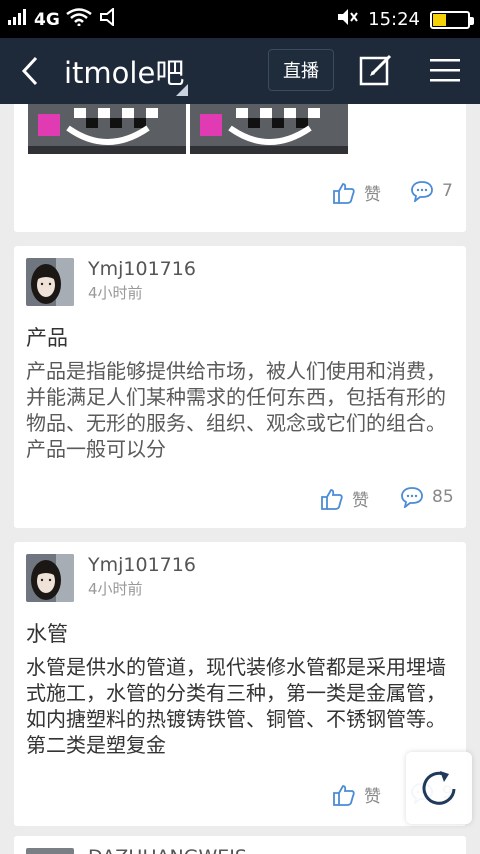 This screenshot has width=480, height=854. What do you see at coordinates (79, 19) in the screenshot?
I see `wifi-icon` at bounding box center [79, 19].